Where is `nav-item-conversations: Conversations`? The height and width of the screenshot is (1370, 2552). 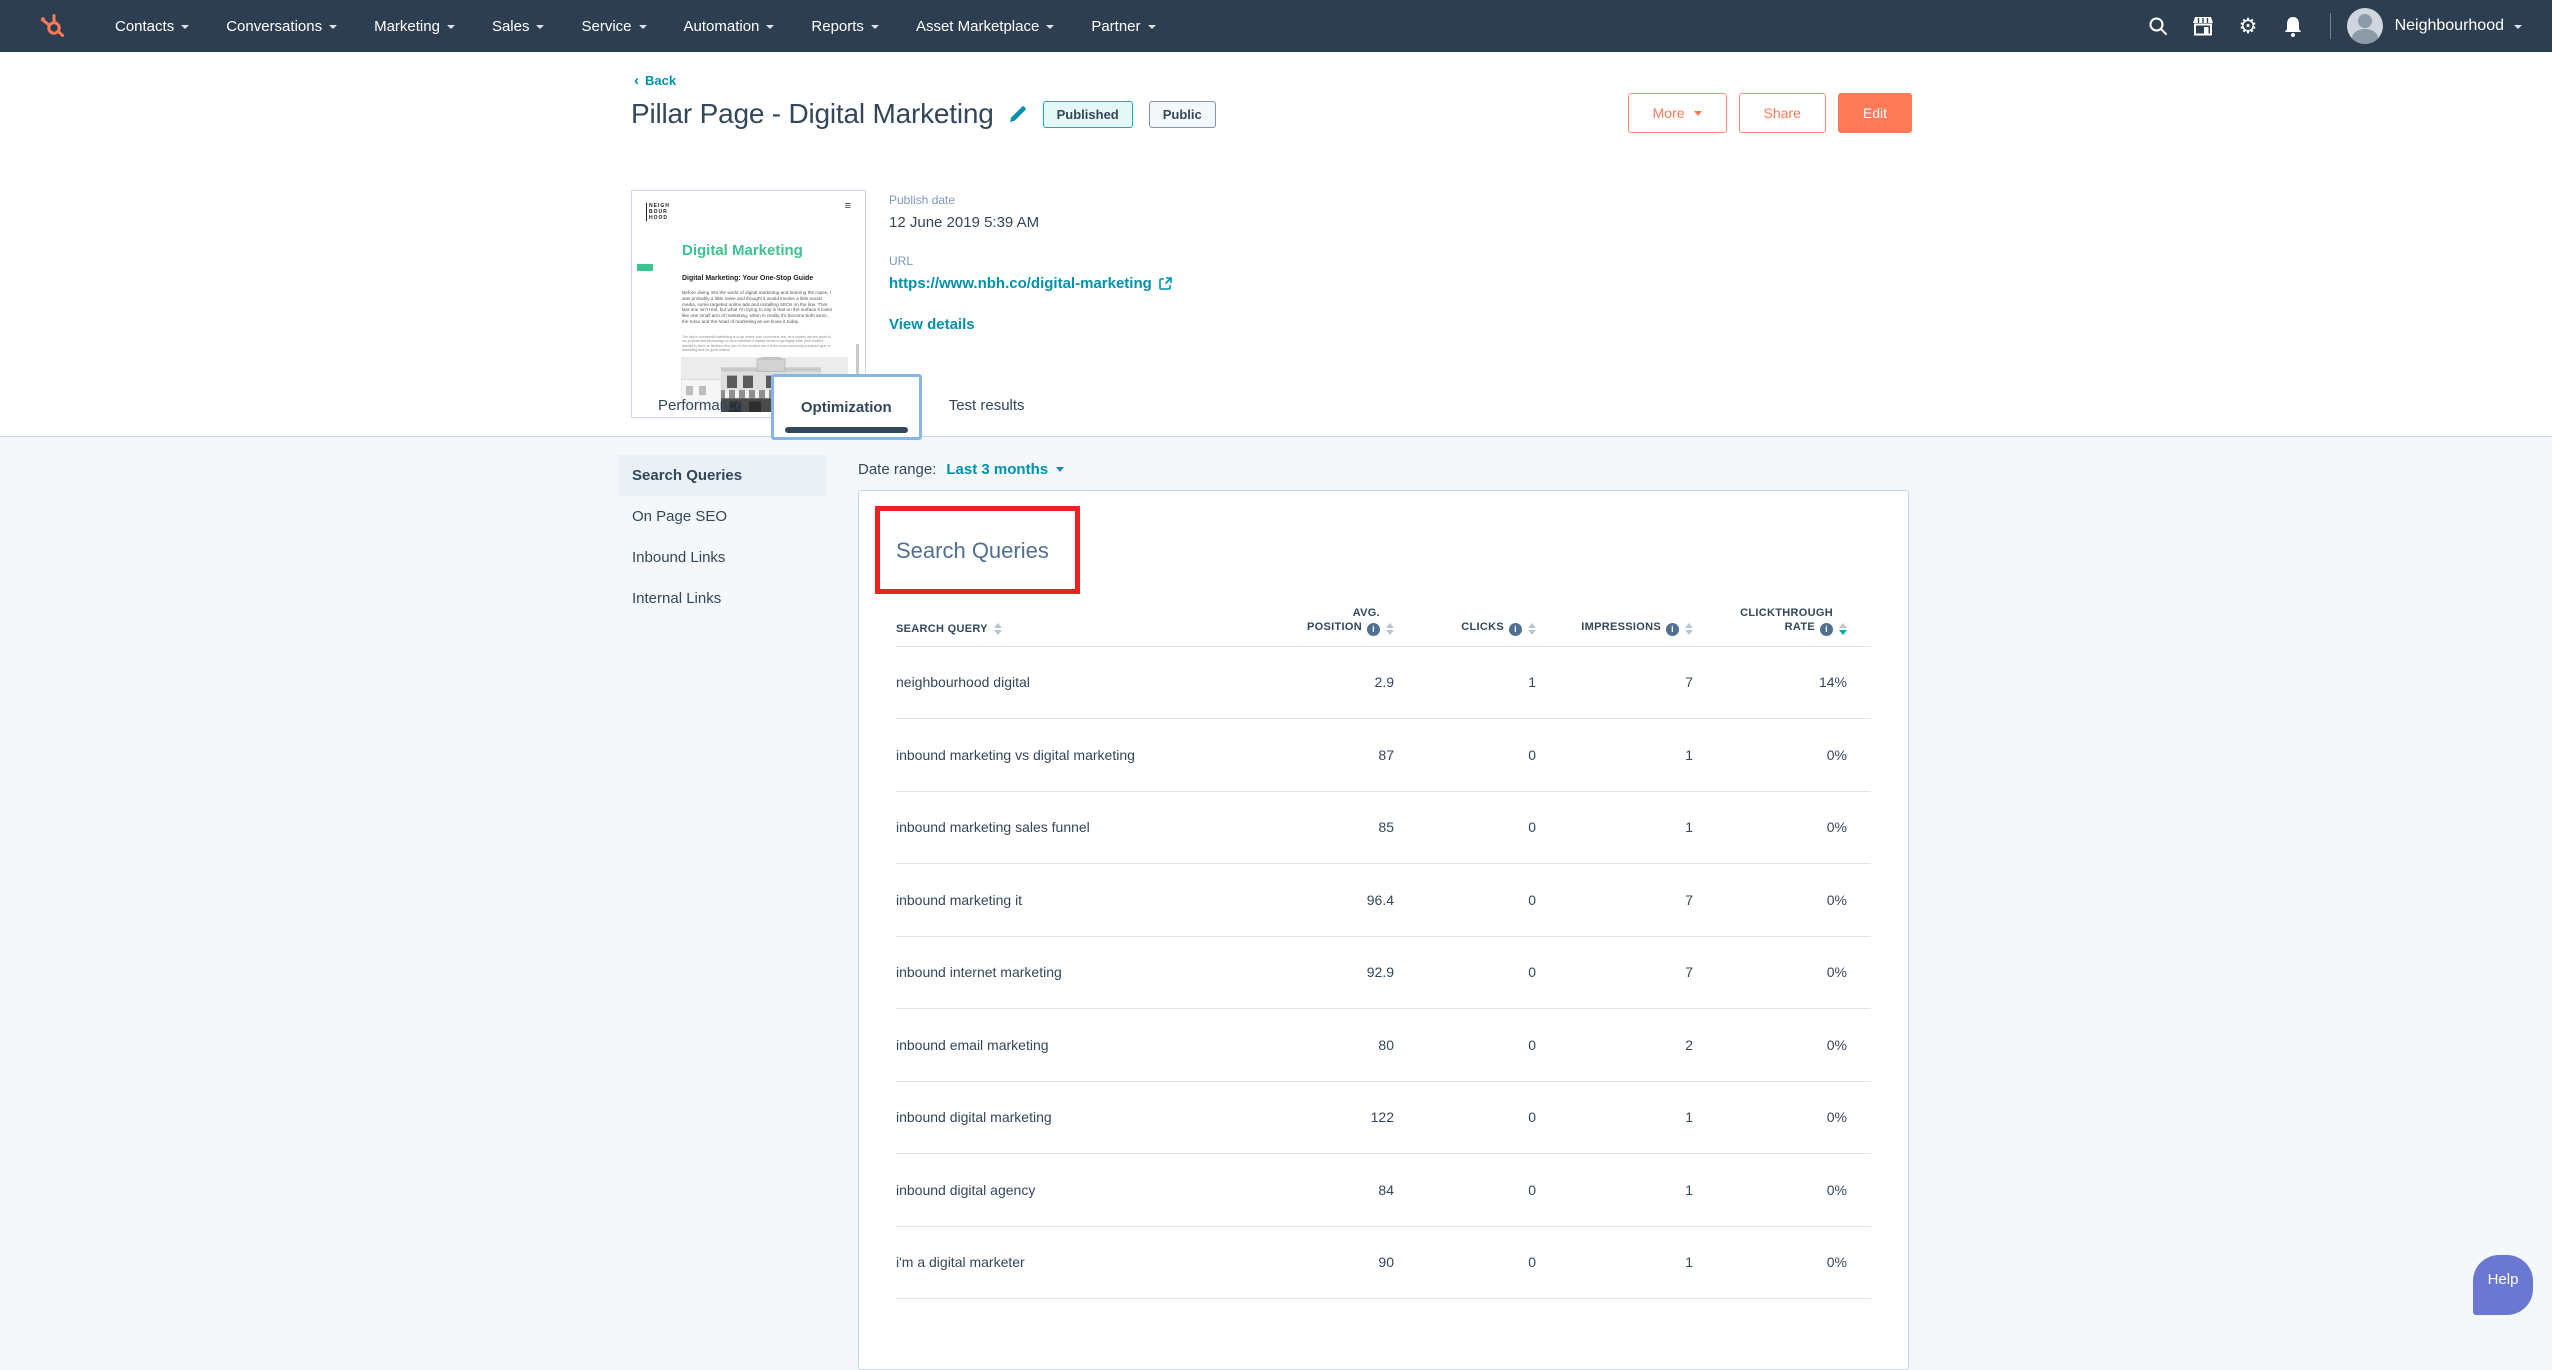 nav-item-conversations: Conversations is located at coordinates (282, 26).